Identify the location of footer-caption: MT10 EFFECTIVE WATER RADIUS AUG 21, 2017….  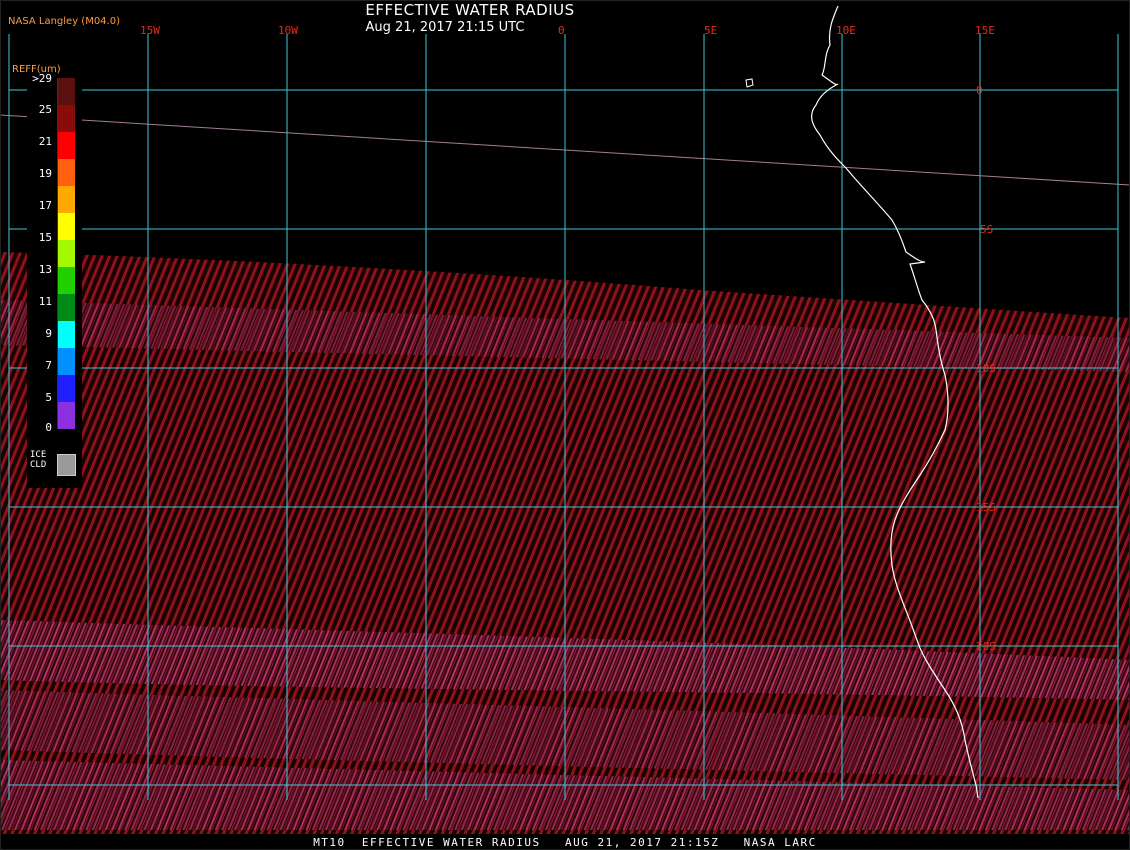
(565, 842).